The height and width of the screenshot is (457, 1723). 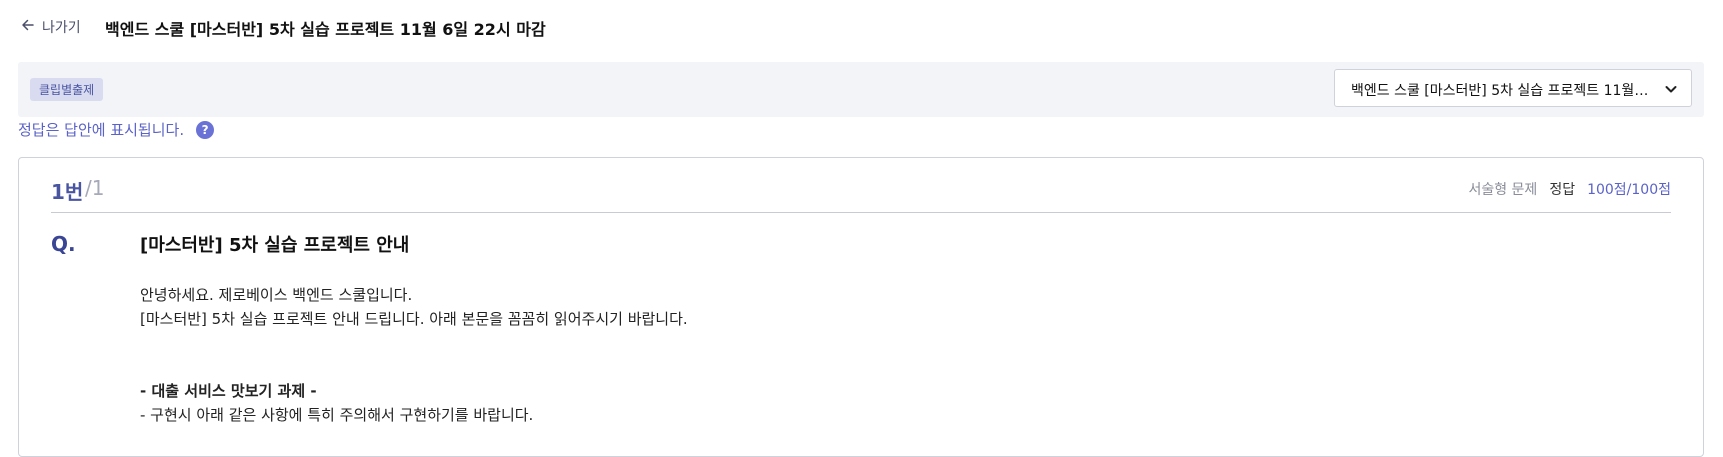 I want to click on answer-notice-text: 정답은 답안에 표시됩니다., so click(x=101, y=130).